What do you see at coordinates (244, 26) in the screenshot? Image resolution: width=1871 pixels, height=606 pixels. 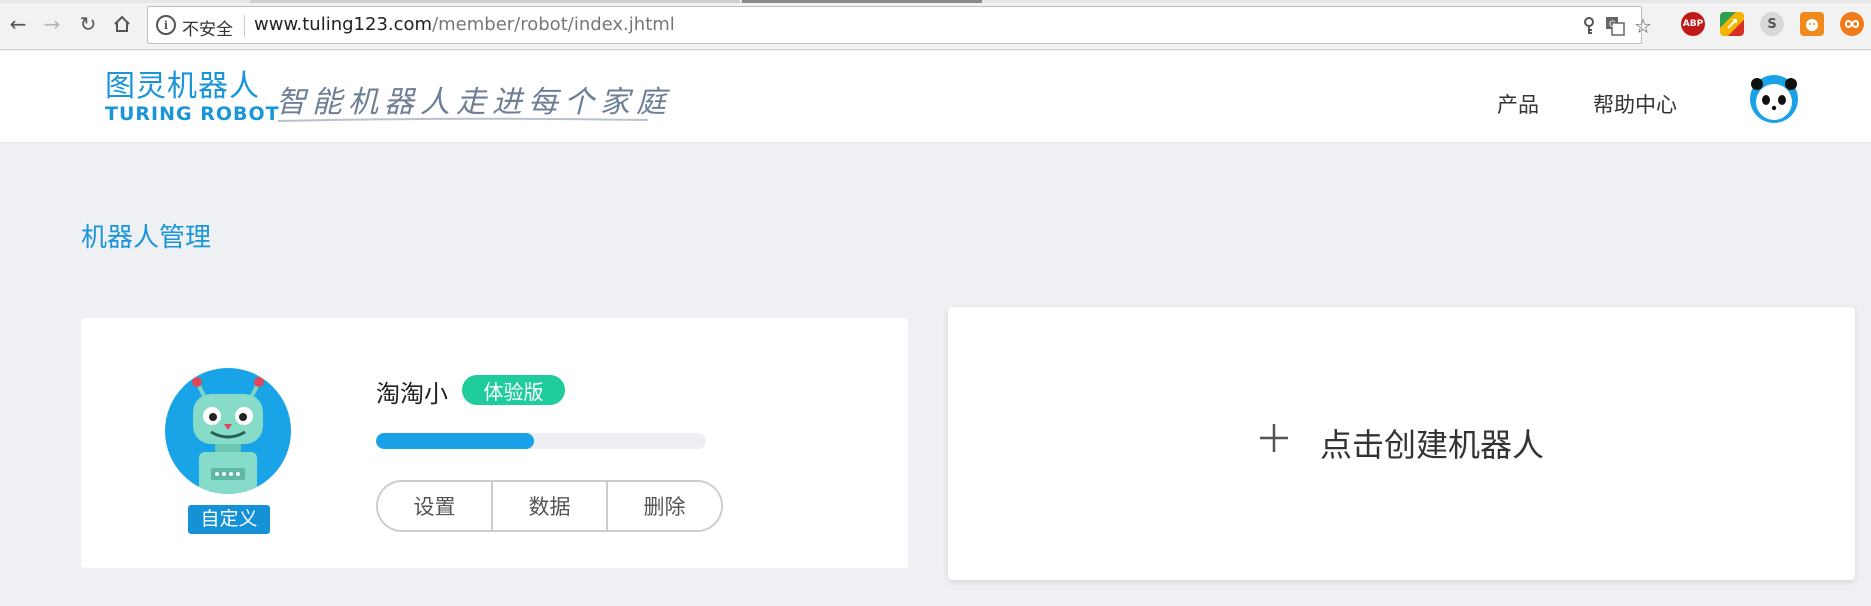 I see `address-divider` at bounding box center [244, 26].